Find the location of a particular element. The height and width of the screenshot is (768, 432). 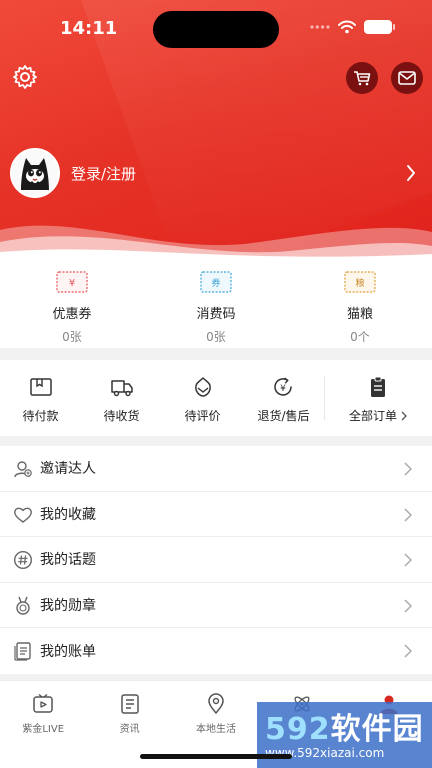

live-tv-icon is located at coordinates (43, 703).